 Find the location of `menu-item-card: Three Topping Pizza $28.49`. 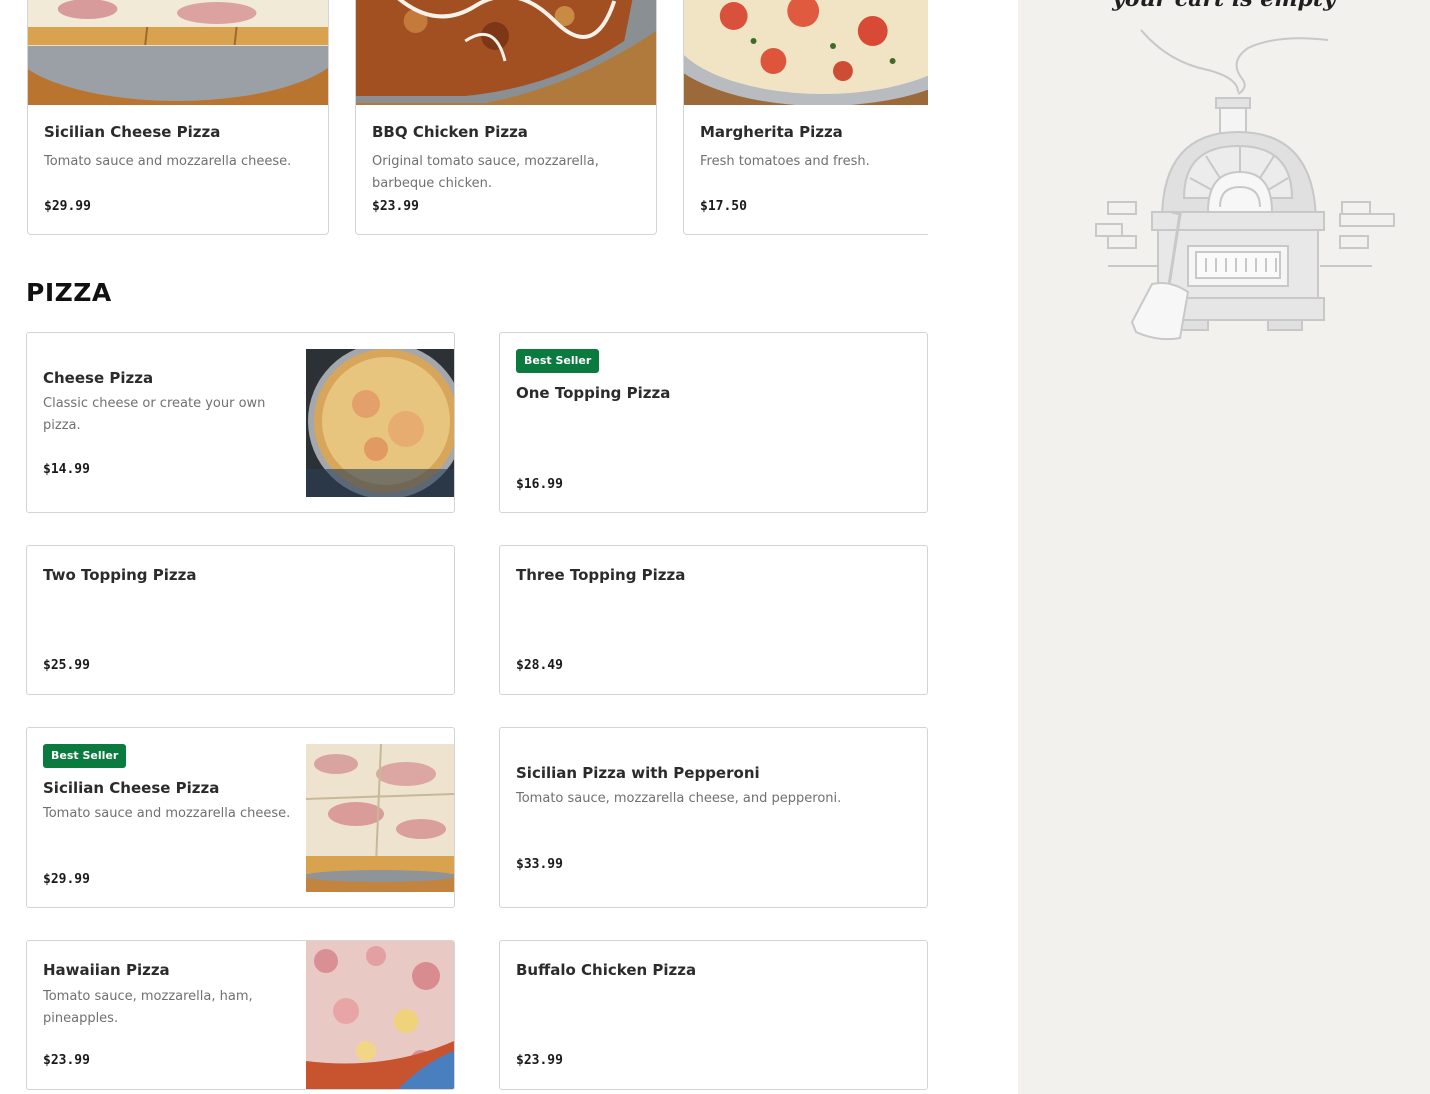

menu-item-card: Three Topping Pizza $28.49 is located at coordinates (713, 620).